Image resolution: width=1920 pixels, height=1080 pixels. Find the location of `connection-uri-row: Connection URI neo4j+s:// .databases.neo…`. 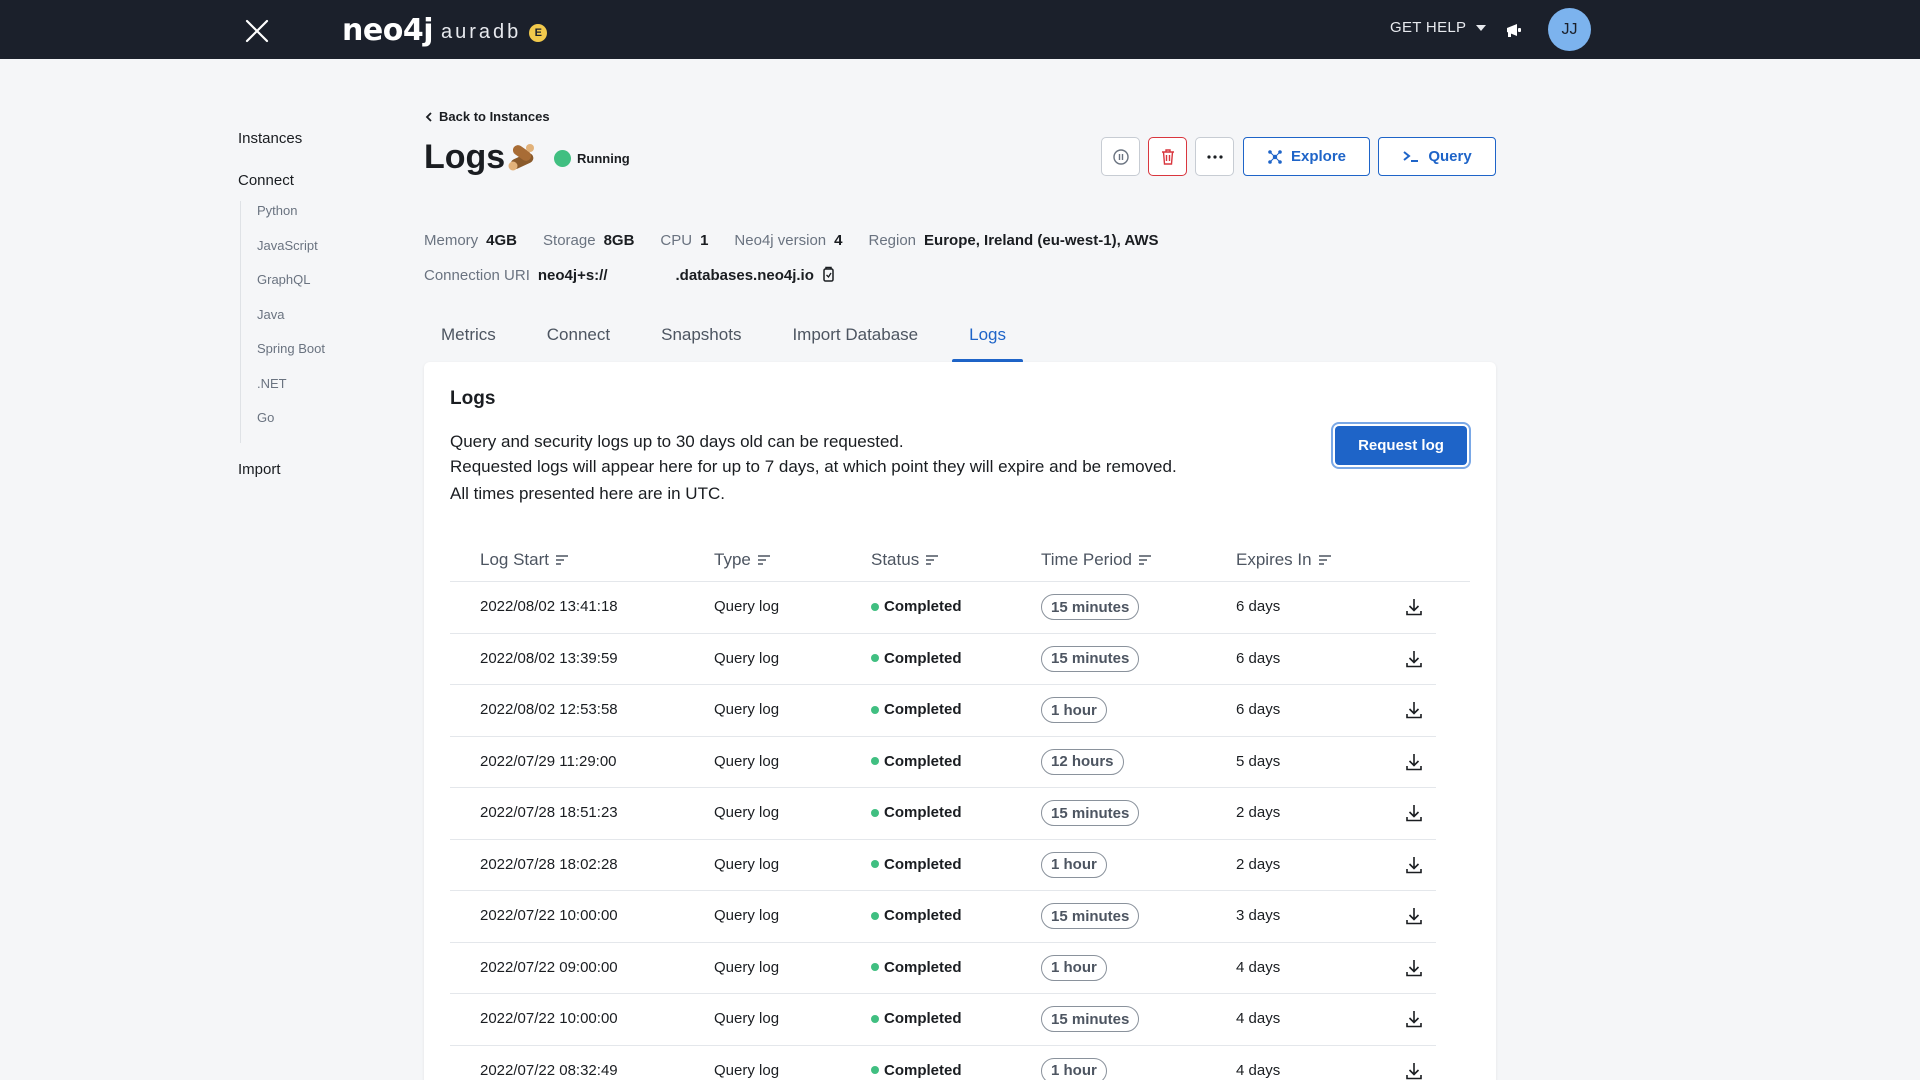

connection-uri-row: Connection URI neo4j+s:// .databases.neo… is located at coordinates (630, 275).